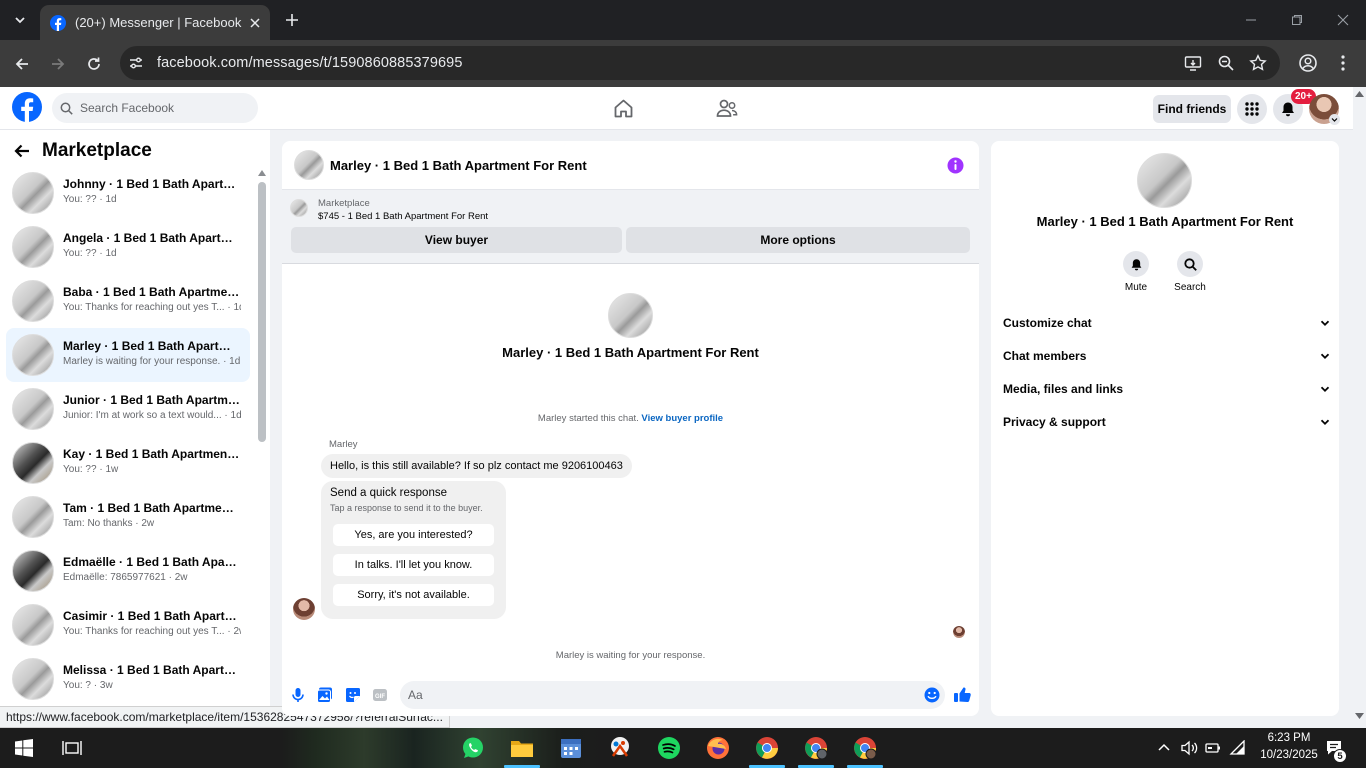 This screenshot has width=1366, height=768. I want to click on task-view-button, so click(72, 748).